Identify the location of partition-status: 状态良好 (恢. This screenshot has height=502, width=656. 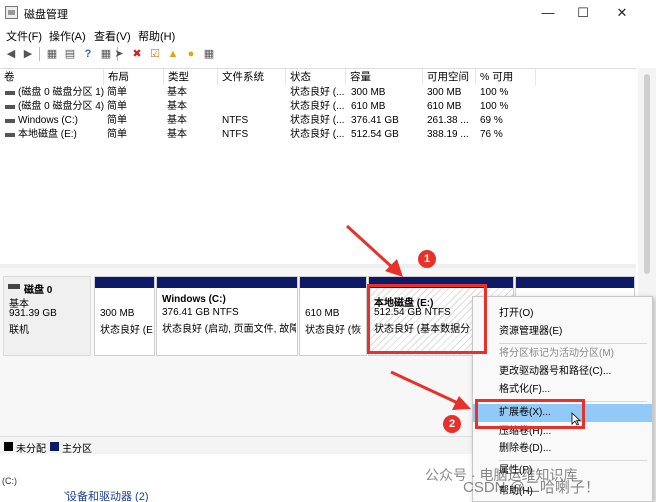
(333, 330).